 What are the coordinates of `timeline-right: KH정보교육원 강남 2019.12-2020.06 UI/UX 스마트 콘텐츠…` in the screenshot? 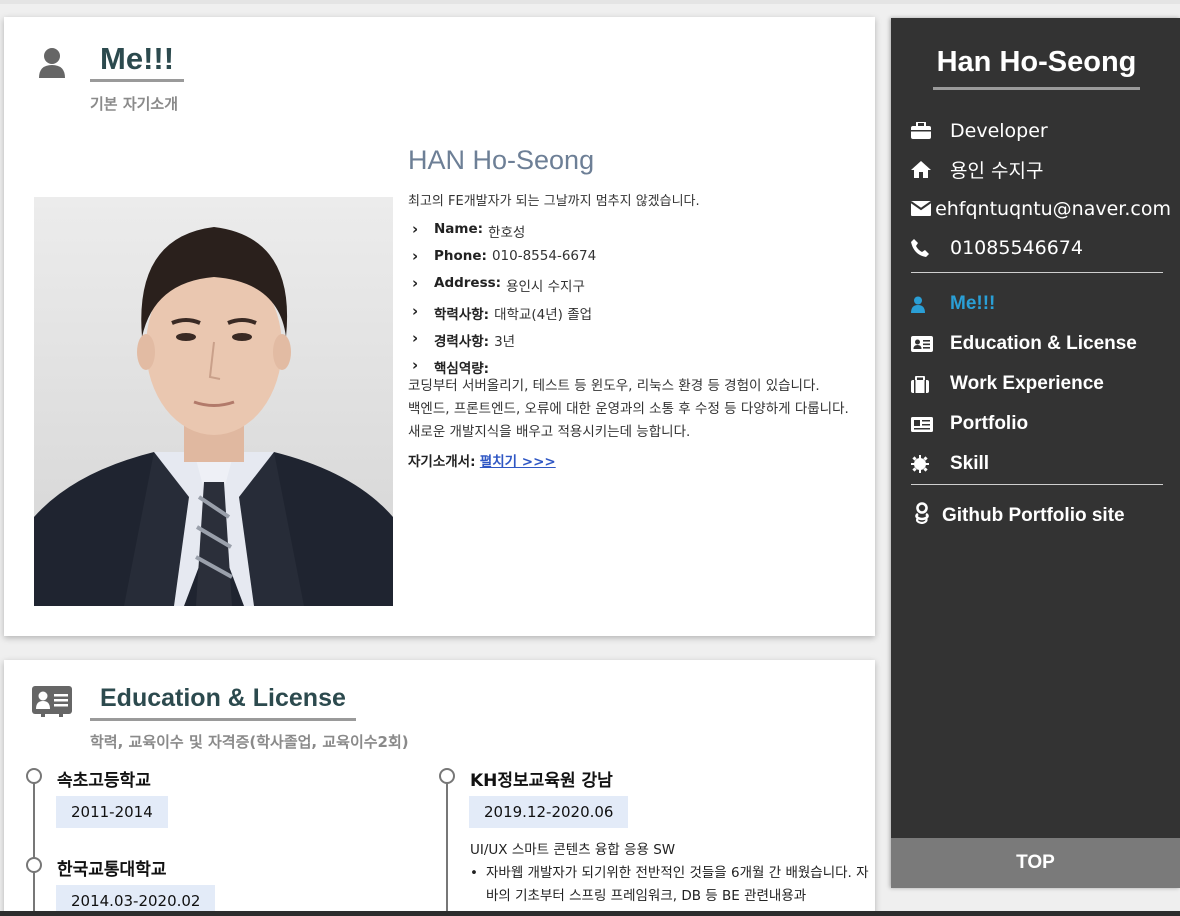 It's located at (653, 841).